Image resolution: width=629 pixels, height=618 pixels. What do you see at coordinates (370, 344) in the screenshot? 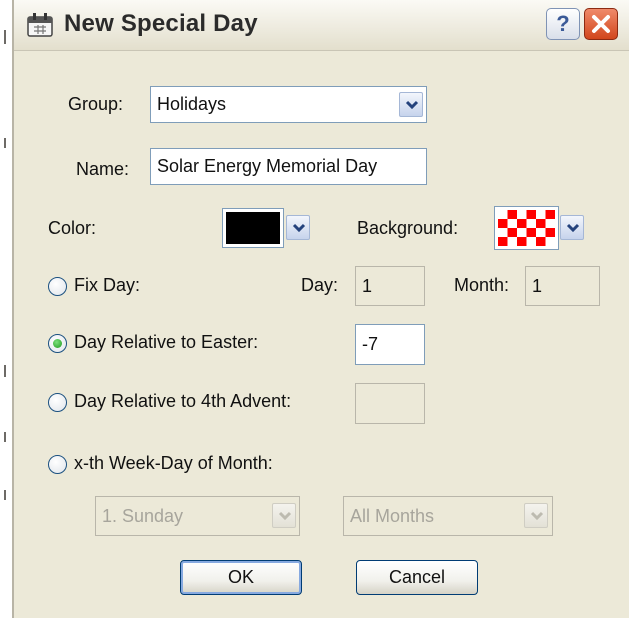
I see `easter-offset-value: -7` at bounding box center [370, 344].